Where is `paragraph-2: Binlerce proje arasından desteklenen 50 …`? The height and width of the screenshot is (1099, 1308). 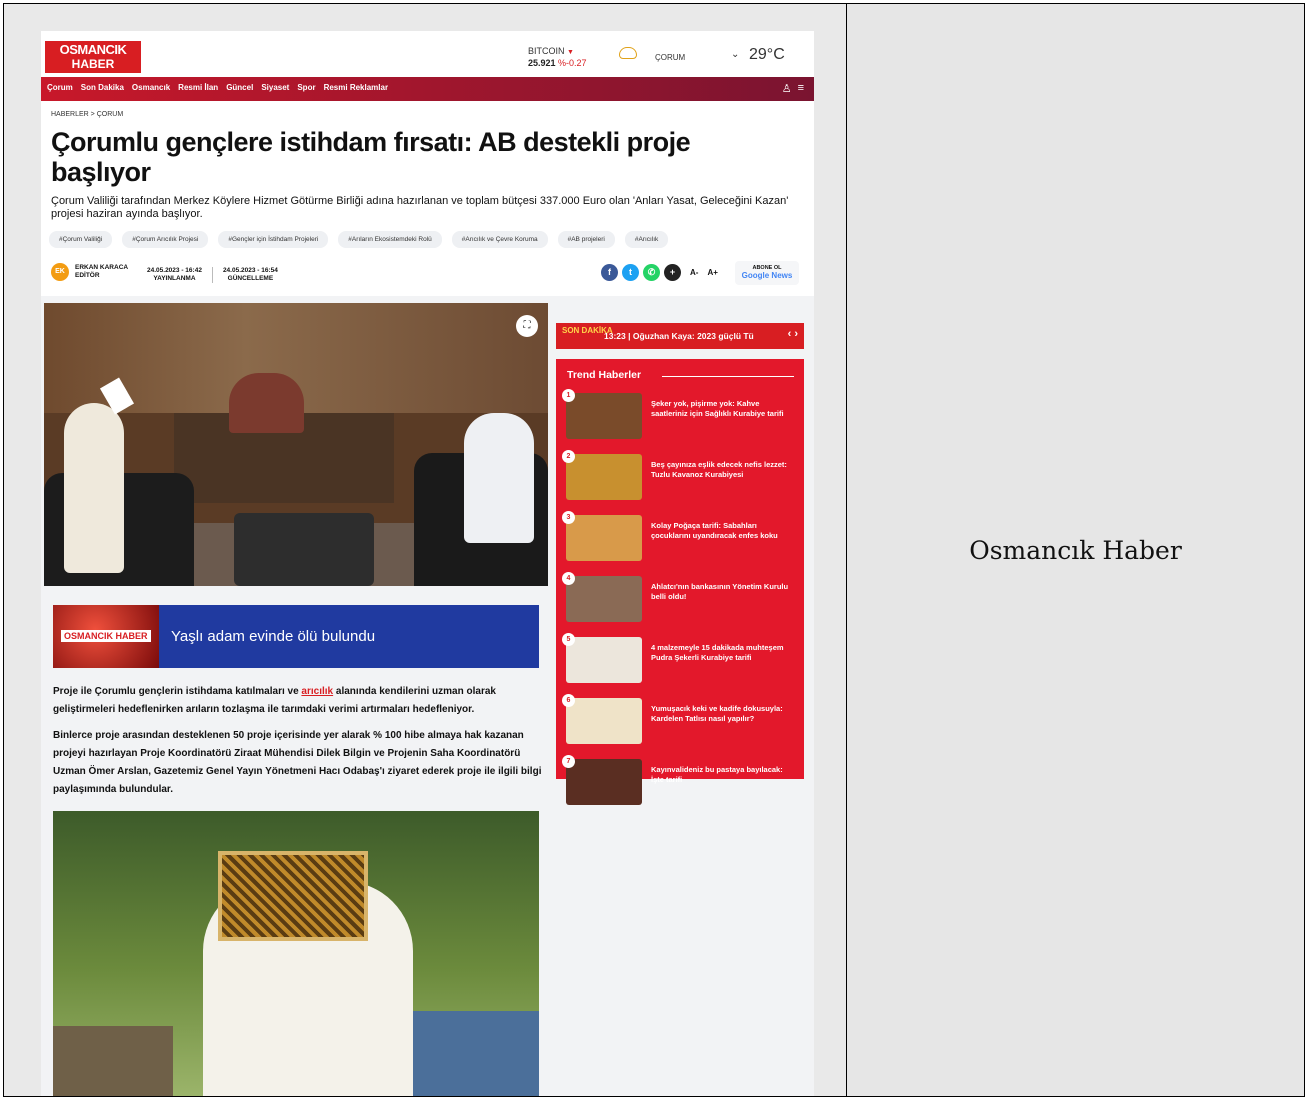
paragraph-2: Binlerce proje arasından desteklenen 50 … is located at coordinates (297, 762).